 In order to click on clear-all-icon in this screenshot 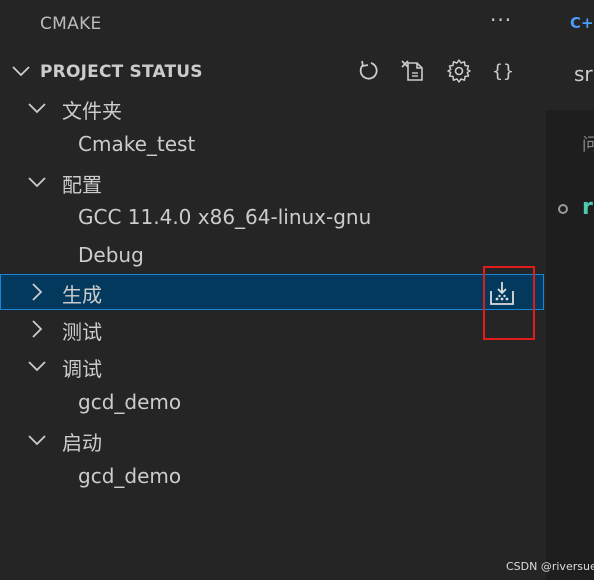, I will do `click(413, 71)`.